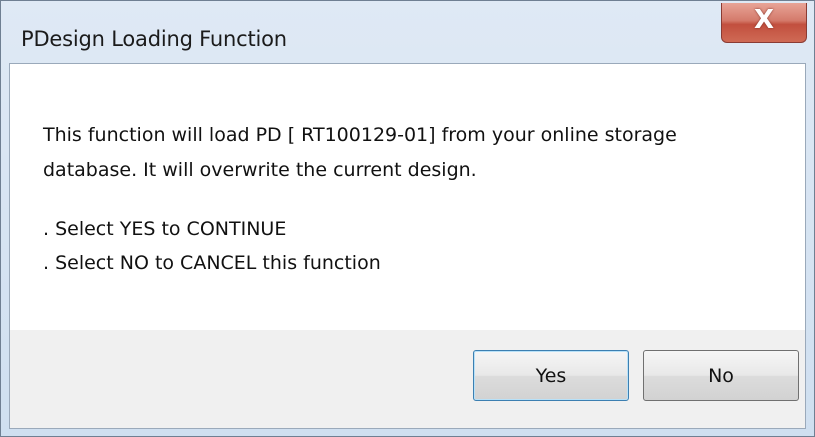  What do you see at coordinates (212, 263) in the screenshot?
I see `message-line-4: . Select NO to CANCEL this function` at bounding box center [212, 263].